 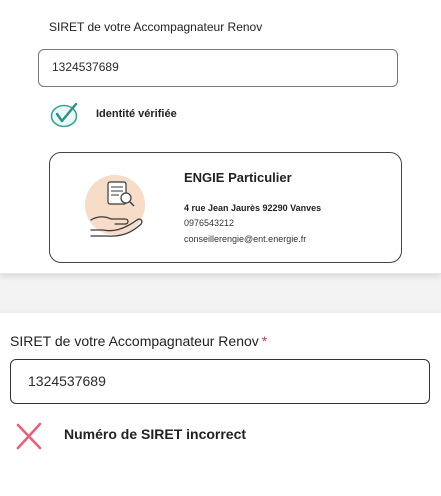 I want to click on siret-field-label-required: SIRET de votre Accompagnateur Renov *, so click(x=138, y=341).